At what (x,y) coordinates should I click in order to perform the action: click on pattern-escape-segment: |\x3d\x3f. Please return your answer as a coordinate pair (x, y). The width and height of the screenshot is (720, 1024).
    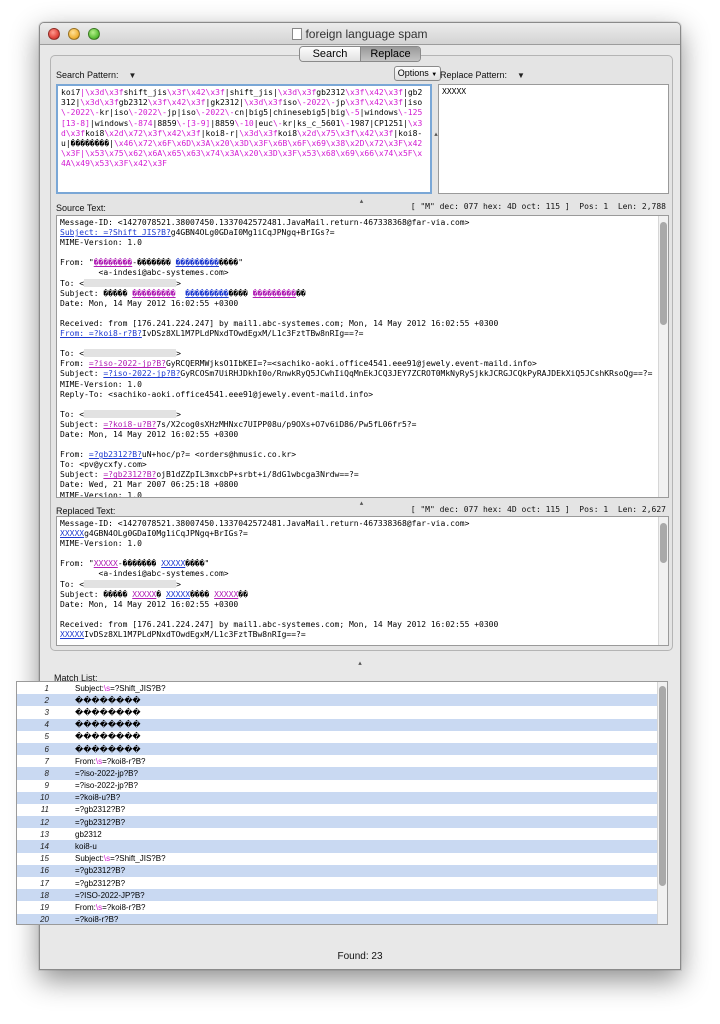
    Looking at the image, I should click on (102, 92).